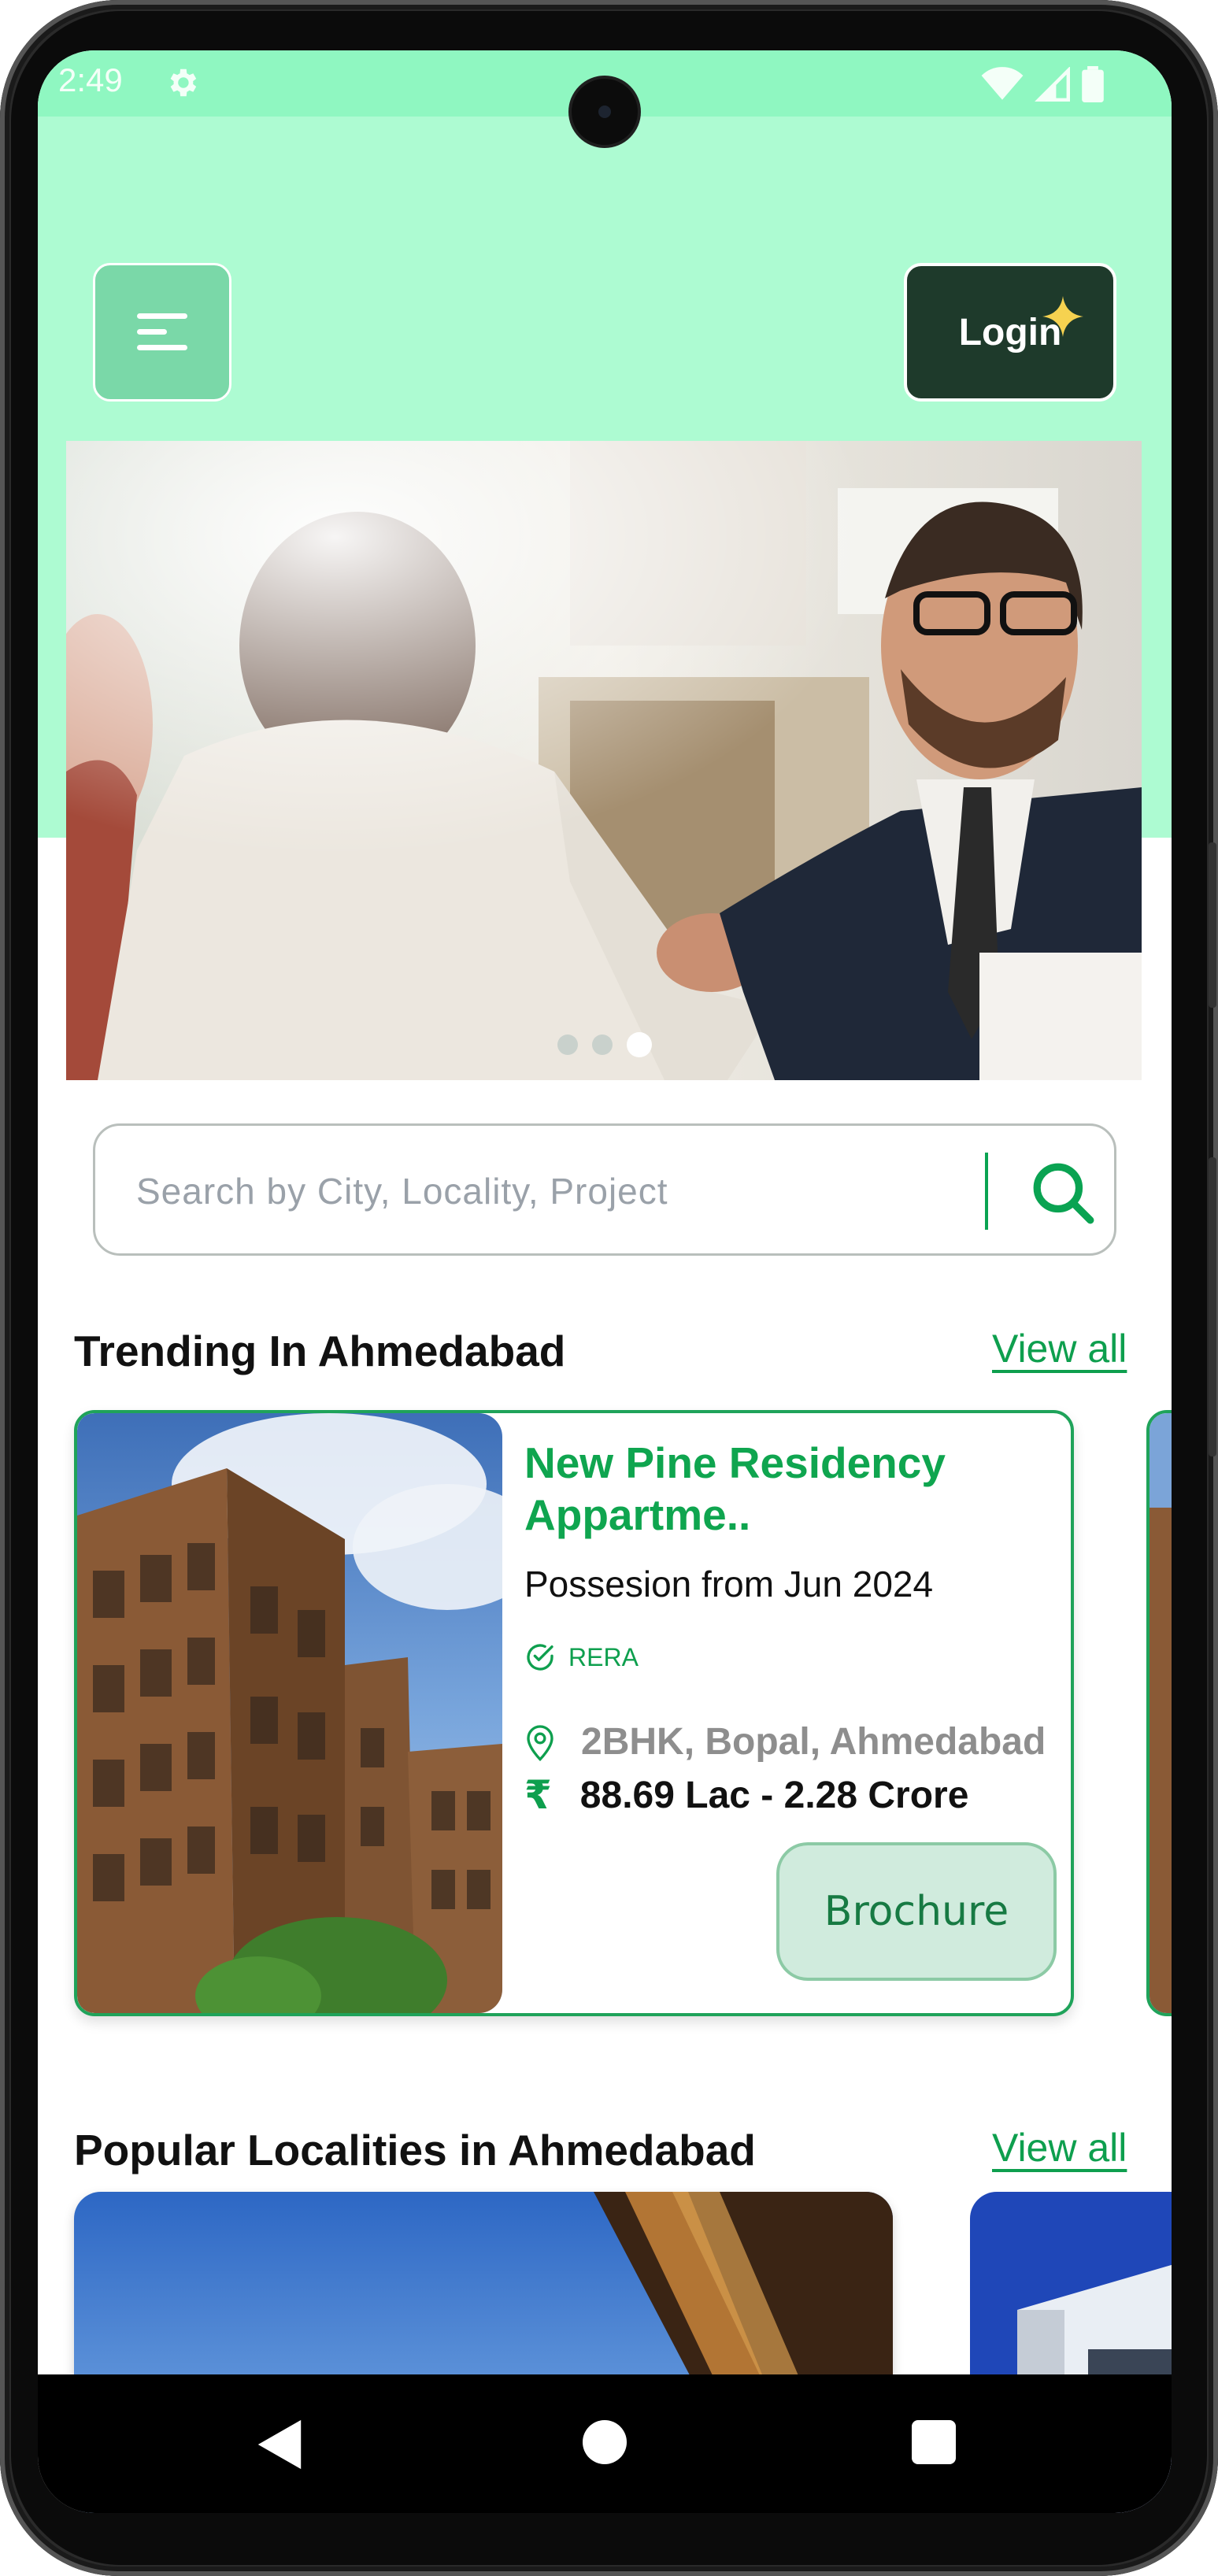 The height and width of the screenshot is (2576, 1218). What do you see at coordinates (639, 1044) in the screenshot?
I see `carousel-dot-active` at bounding box center [639, 1044].